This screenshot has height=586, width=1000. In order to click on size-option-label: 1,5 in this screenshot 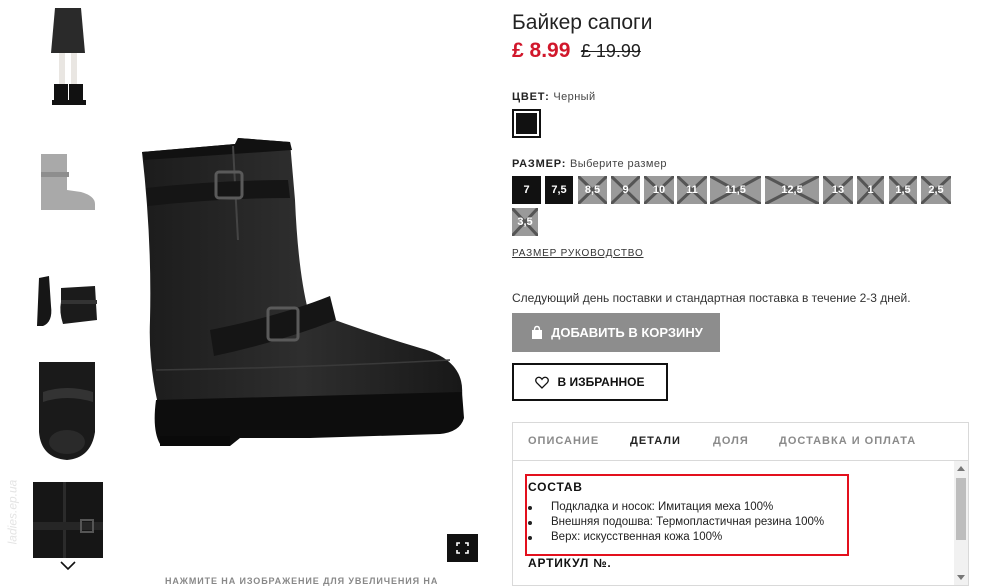, I will do `click(903, 190)`.